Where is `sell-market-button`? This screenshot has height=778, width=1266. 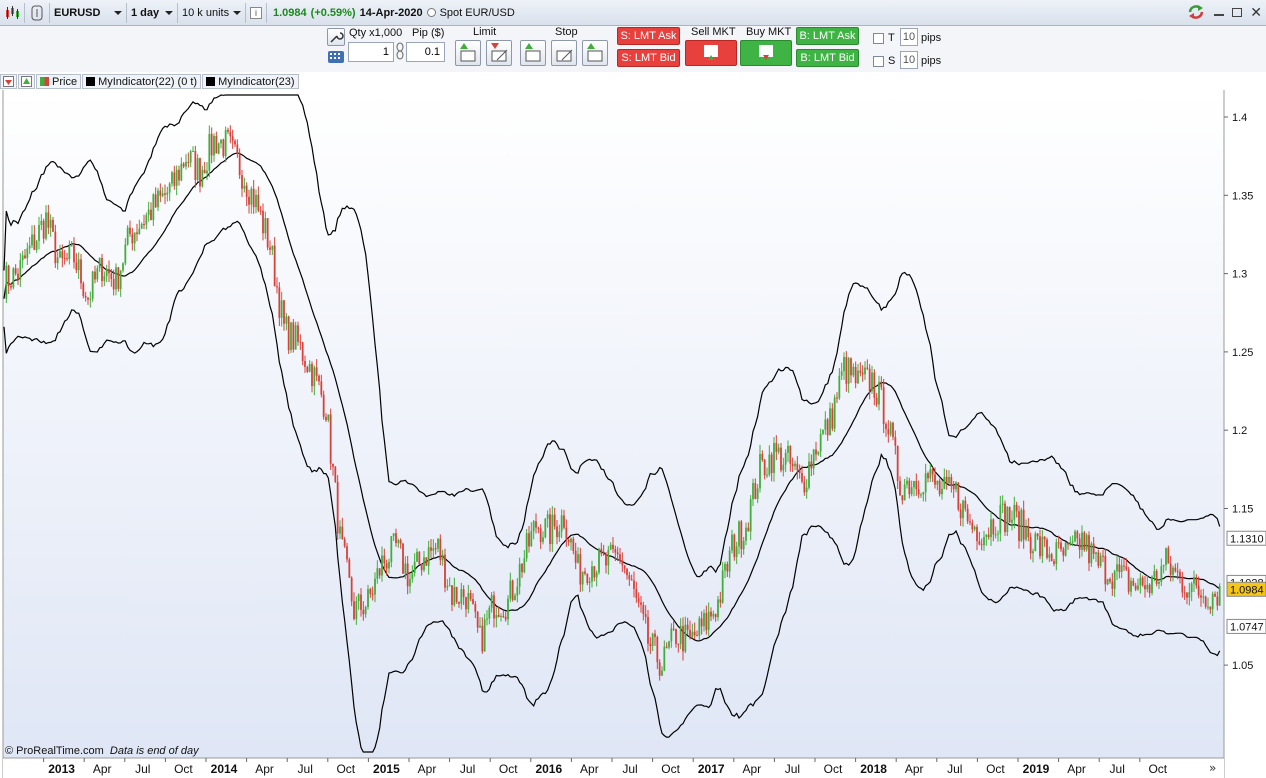
sell-market-button is located at coordinates (711, 53).